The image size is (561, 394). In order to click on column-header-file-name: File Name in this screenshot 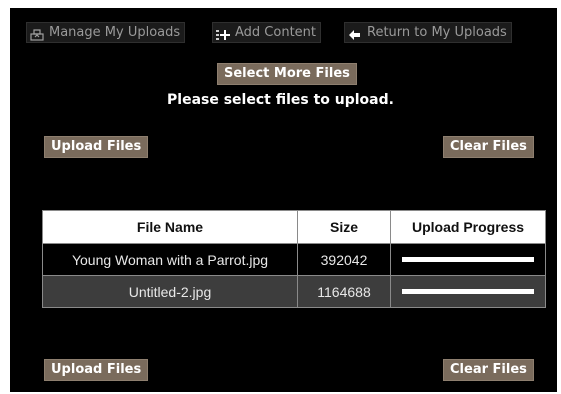, I will do `click(170, 227)`.